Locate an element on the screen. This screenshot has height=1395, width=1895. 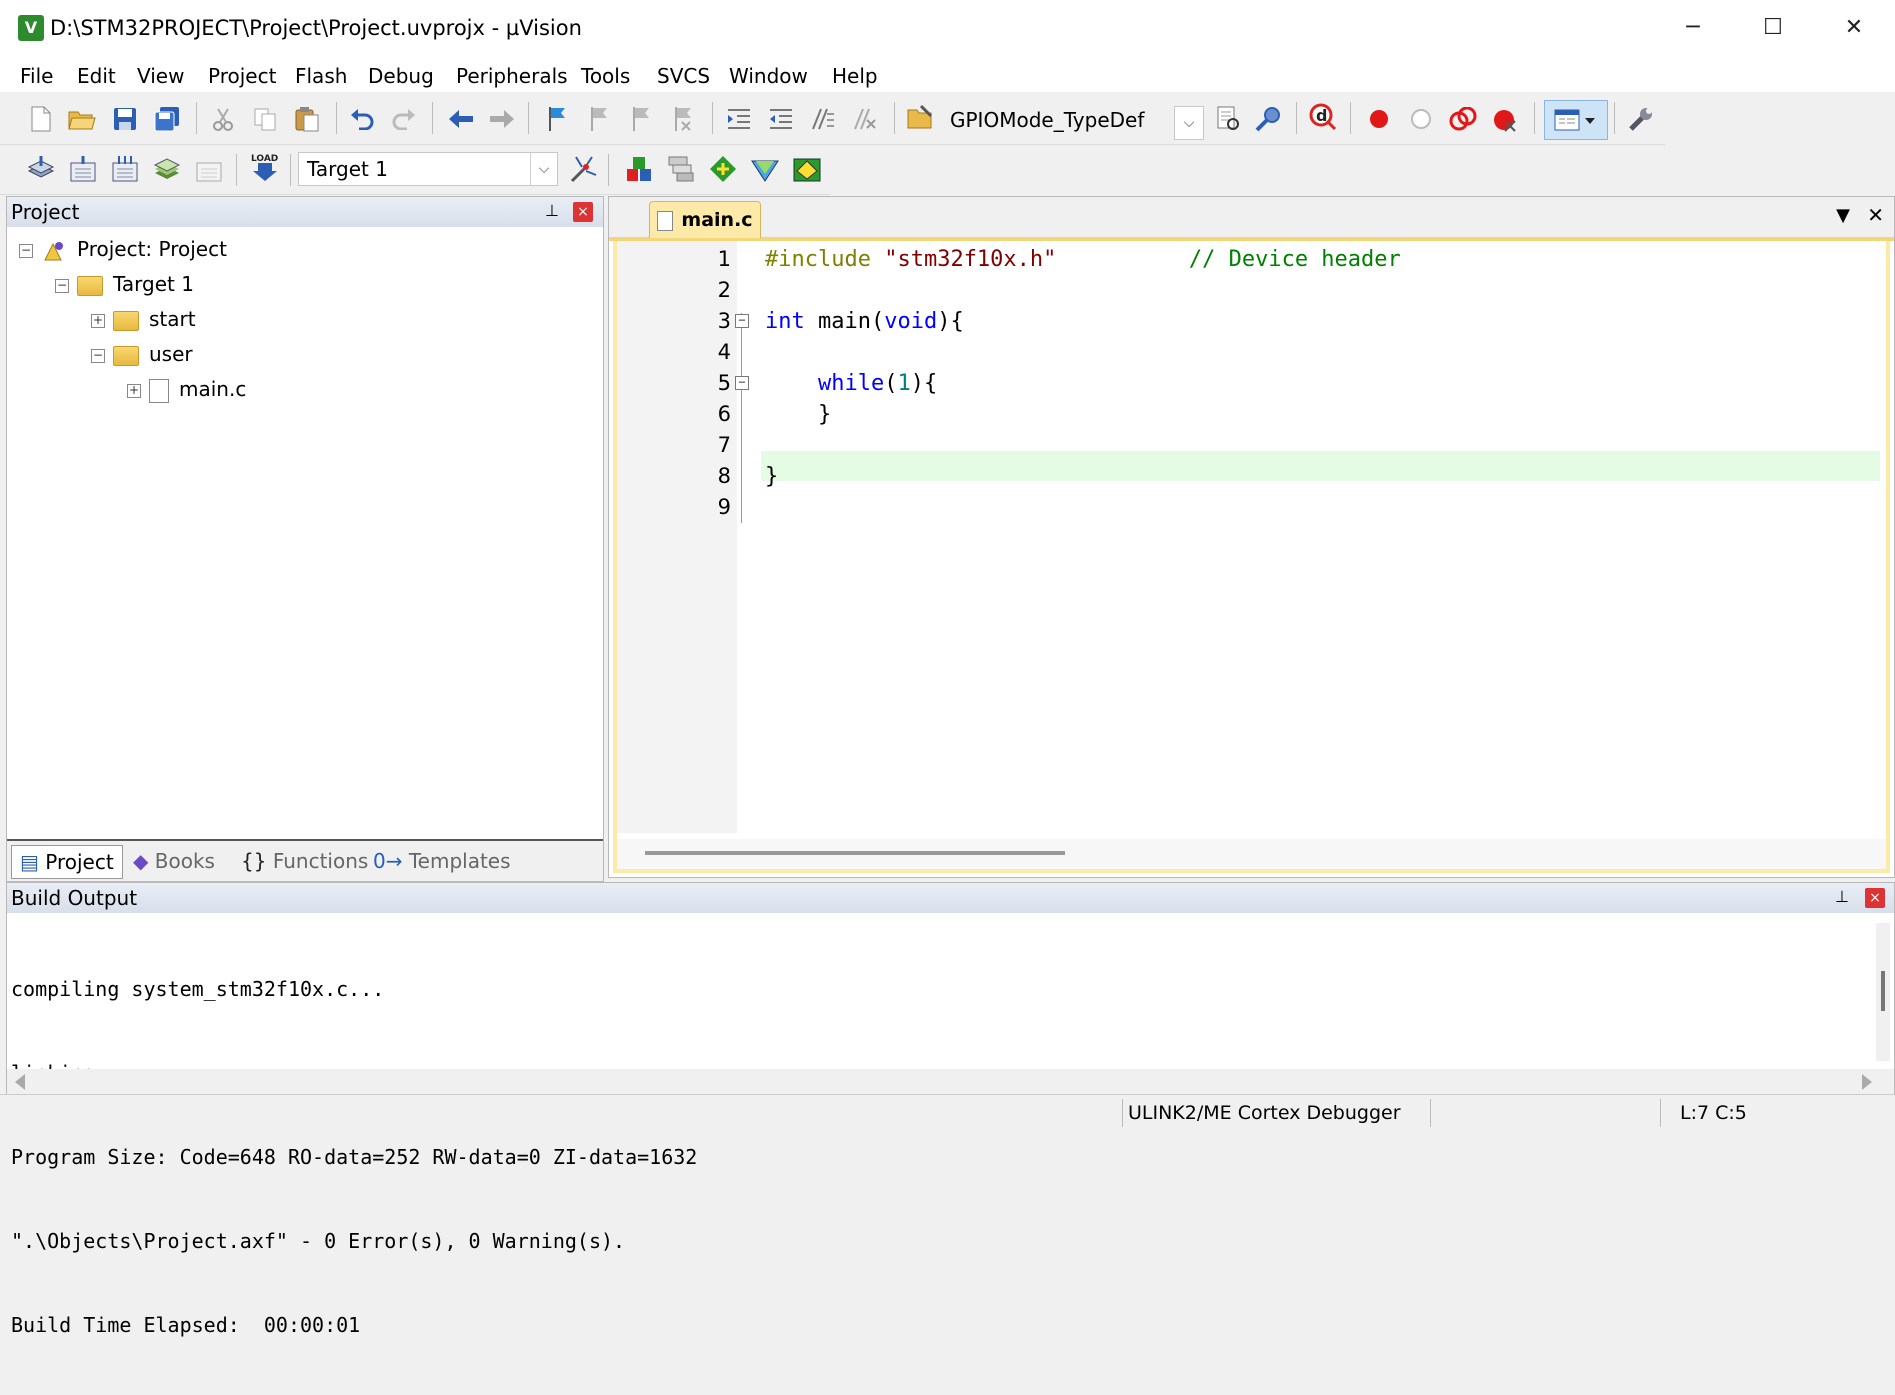
translate-icon is located at coordinates (41, 169).